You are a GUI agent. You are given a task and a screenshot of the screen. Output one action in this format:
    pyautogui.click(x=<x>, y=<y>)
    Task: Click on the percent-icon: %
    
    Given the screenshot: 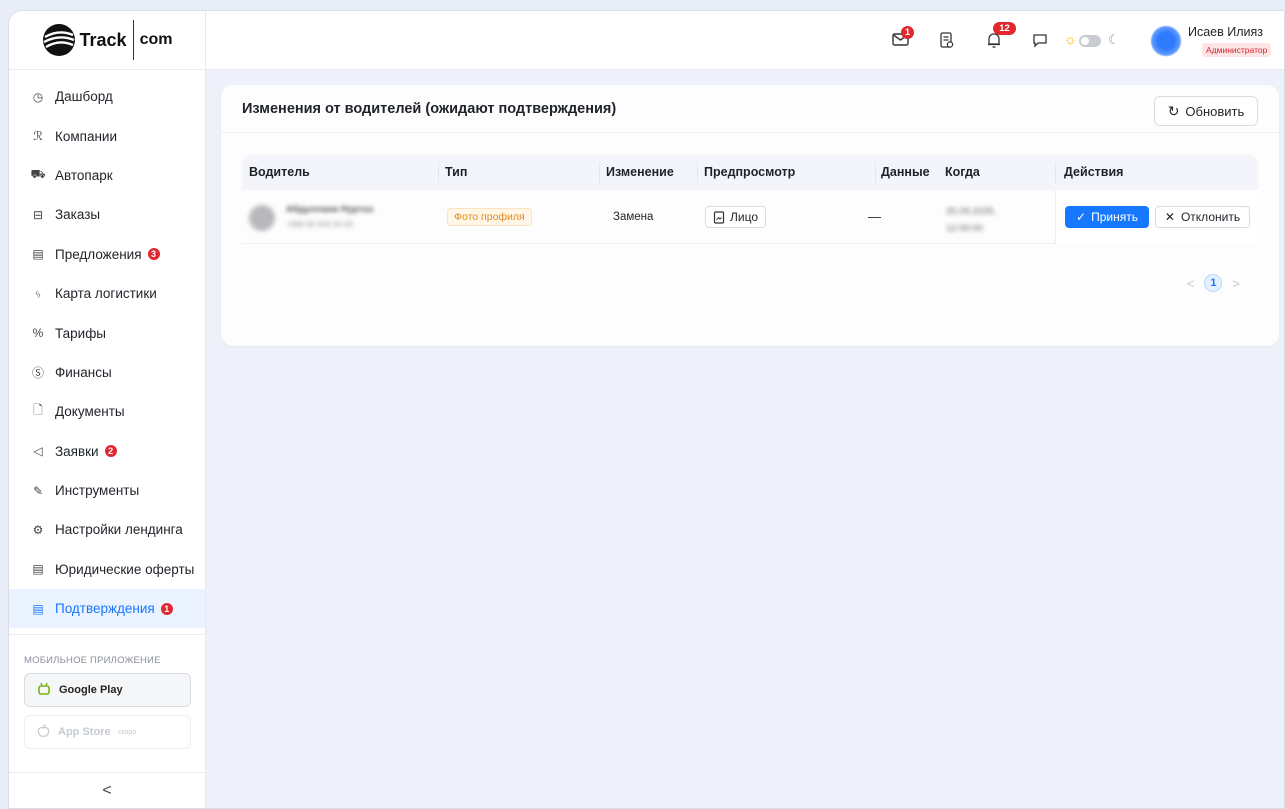 What is the action you would take?
    pyautogui.click(x=38, y=333)
    